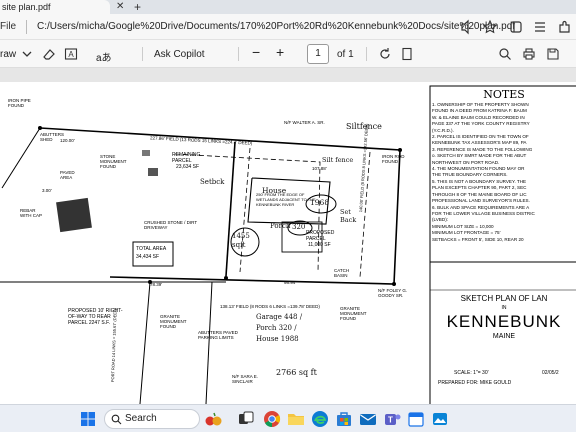  Describe the element at coordinates (348, 216) in the screenshot. I see `setback-right: Set Back` at that location.